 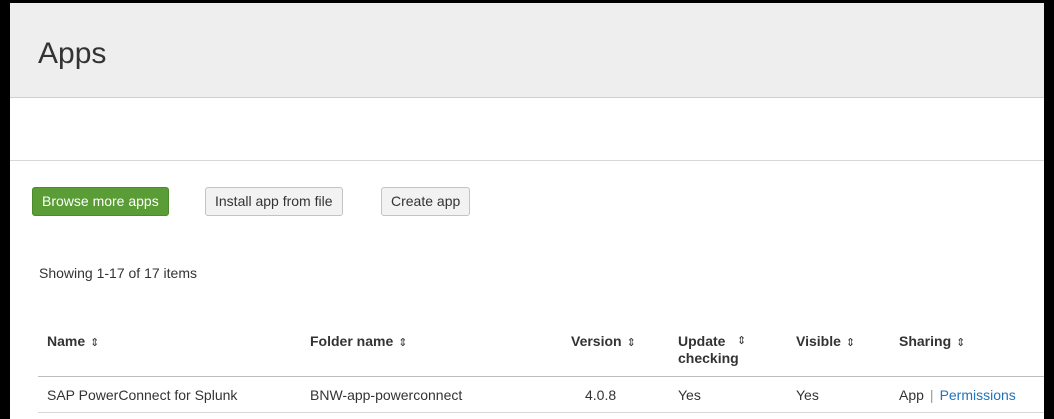 I want to click on create-app-button: Create app, so click(x=426, y=201).